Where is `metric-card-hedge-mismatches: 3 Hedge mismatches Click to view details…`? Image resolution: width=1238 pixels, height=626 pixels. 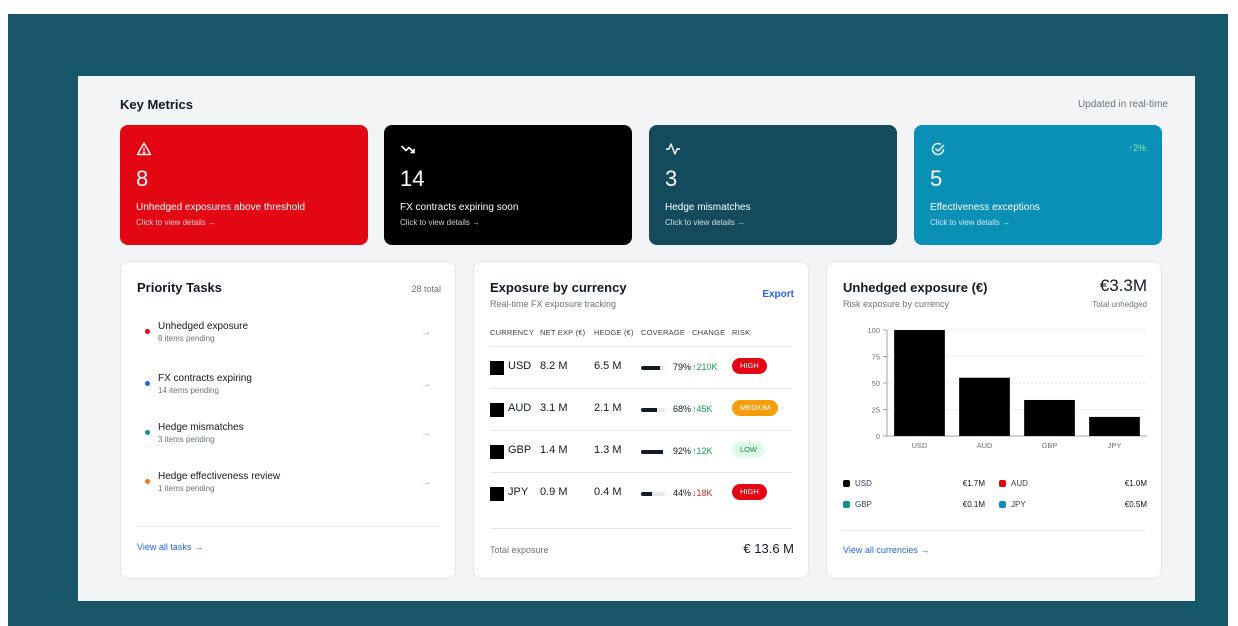
metric-card-hedge-mismatches: 3 Hedge mismatches Click to view details… is located at coordinates (773, 185).